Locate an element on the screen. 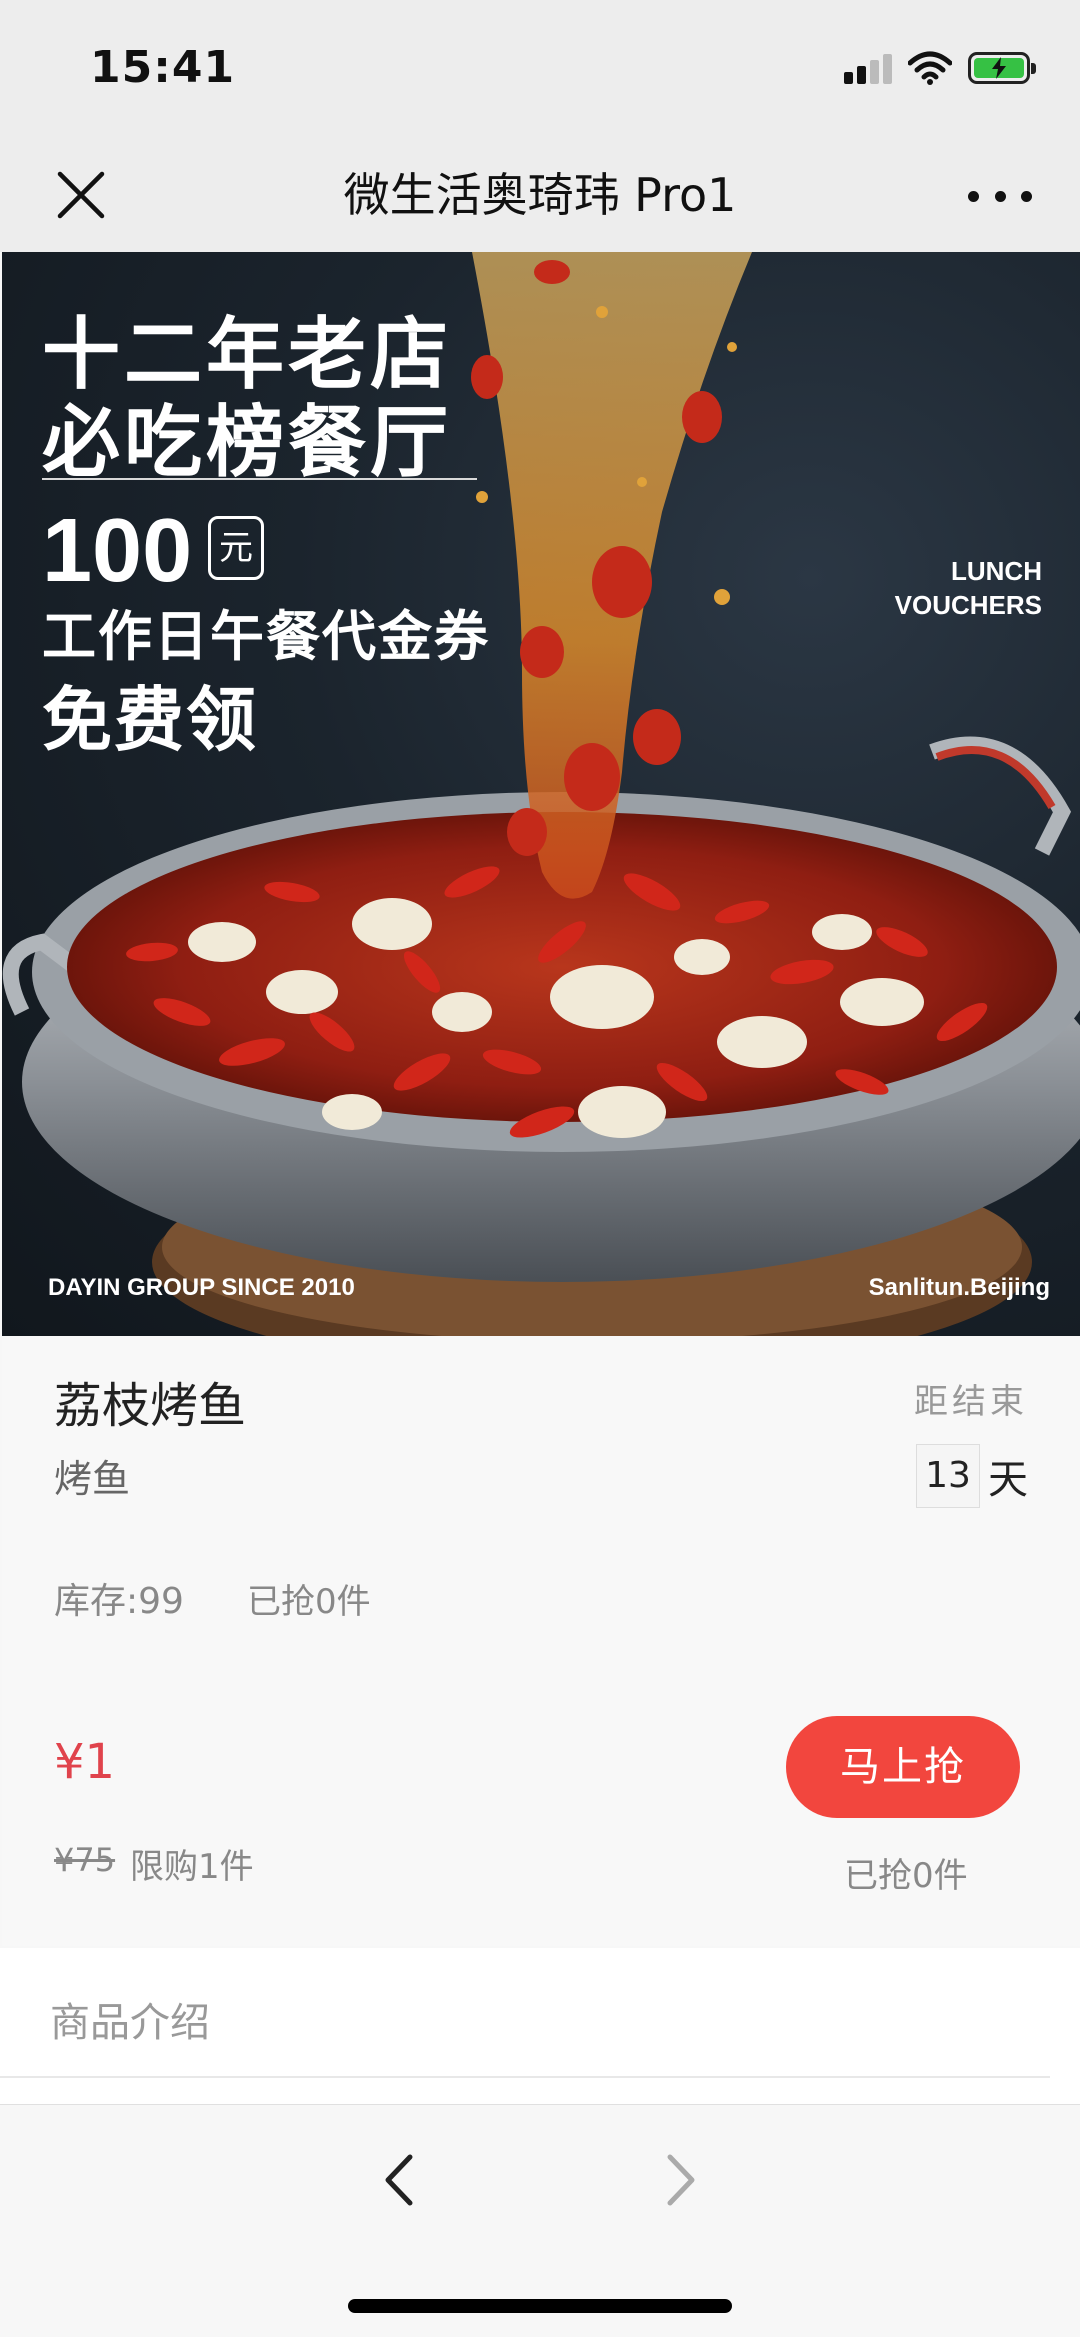  battery-icon is located at coordinates (1002, 68).